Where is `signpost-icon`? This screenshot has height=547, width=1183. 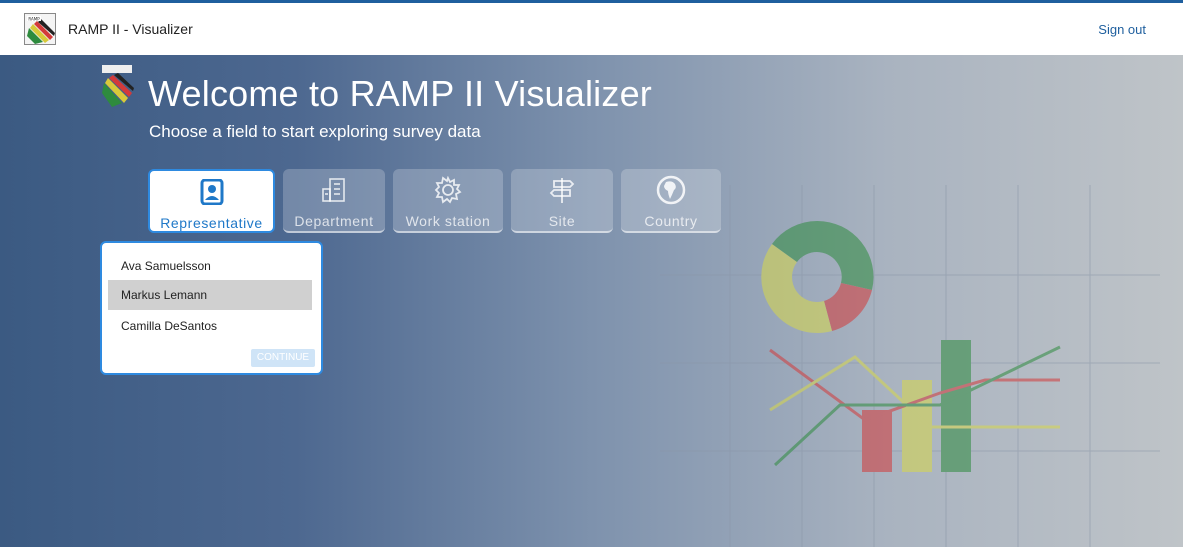 signpost-icon is located at coordinates (562, 190).